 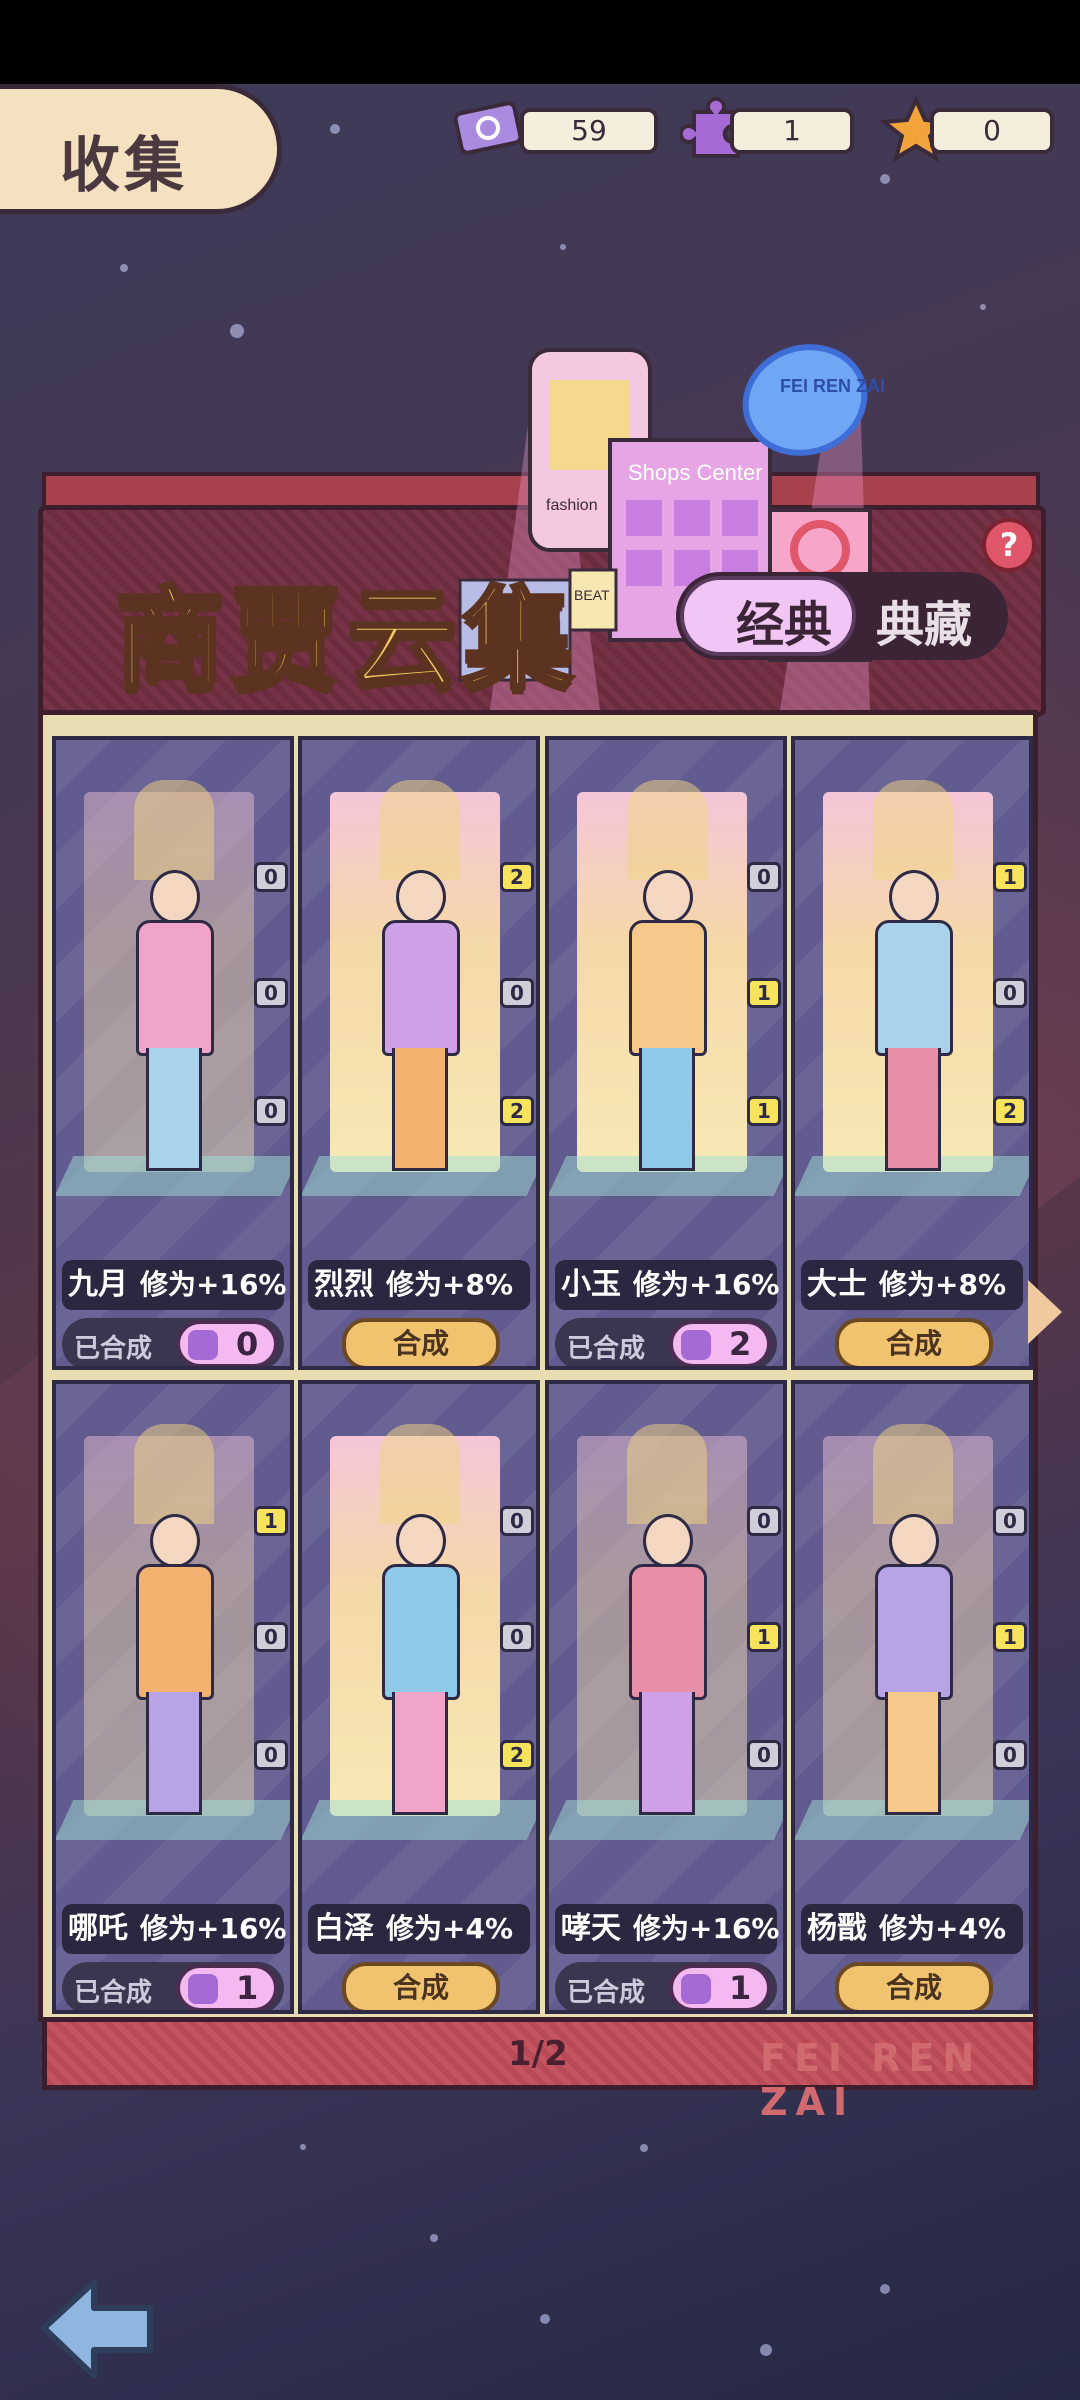 I want to click on piece-count-pill: 0, so click(x=227, y=1343).